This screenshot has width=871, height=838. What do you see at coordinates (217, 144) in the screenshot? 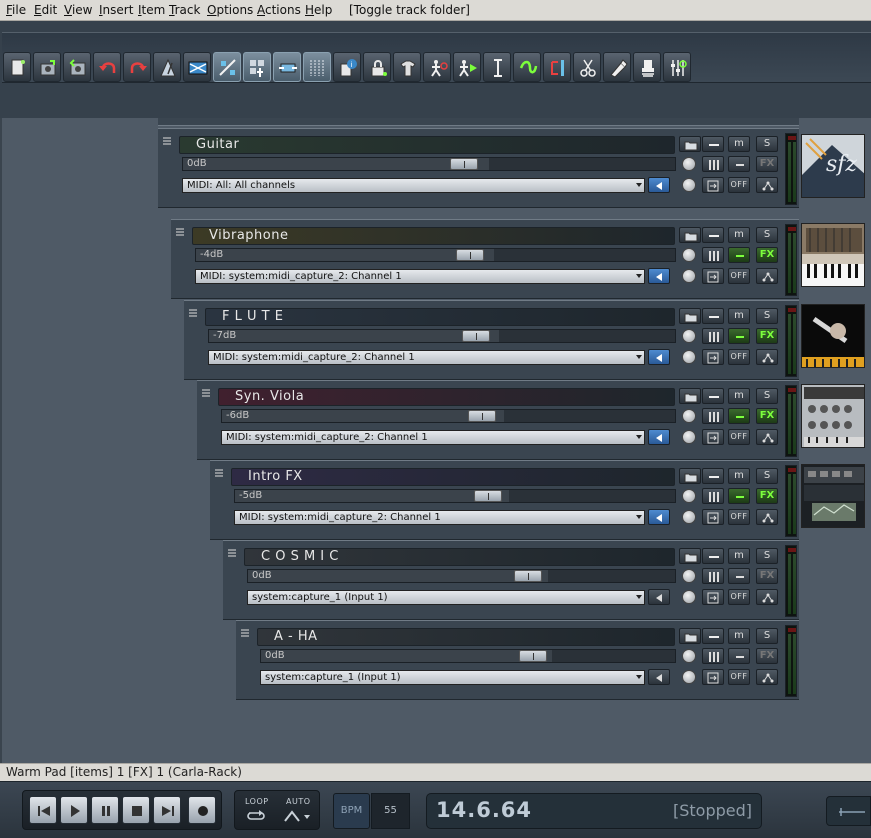
I see `track-name: Guitar` at bounding box center [217, 144].